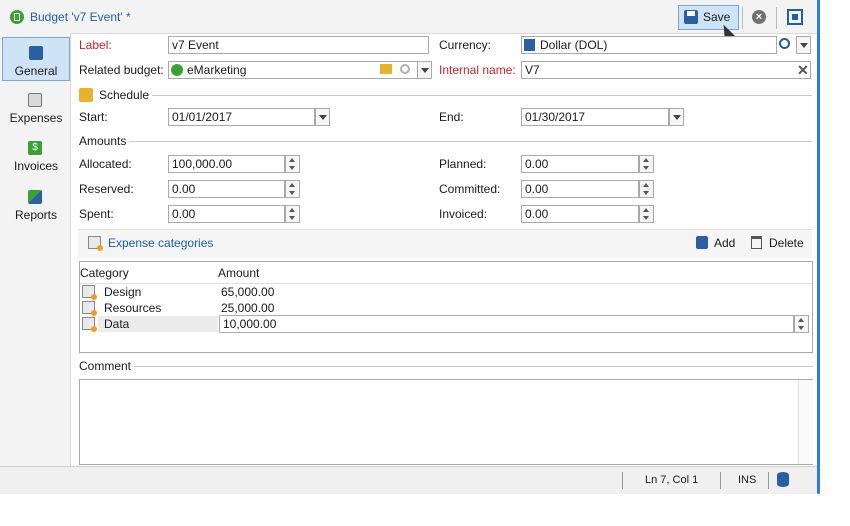 The height and width of the screenshot is (526, 850). I want to click on comment-divider, so click(473, 366).